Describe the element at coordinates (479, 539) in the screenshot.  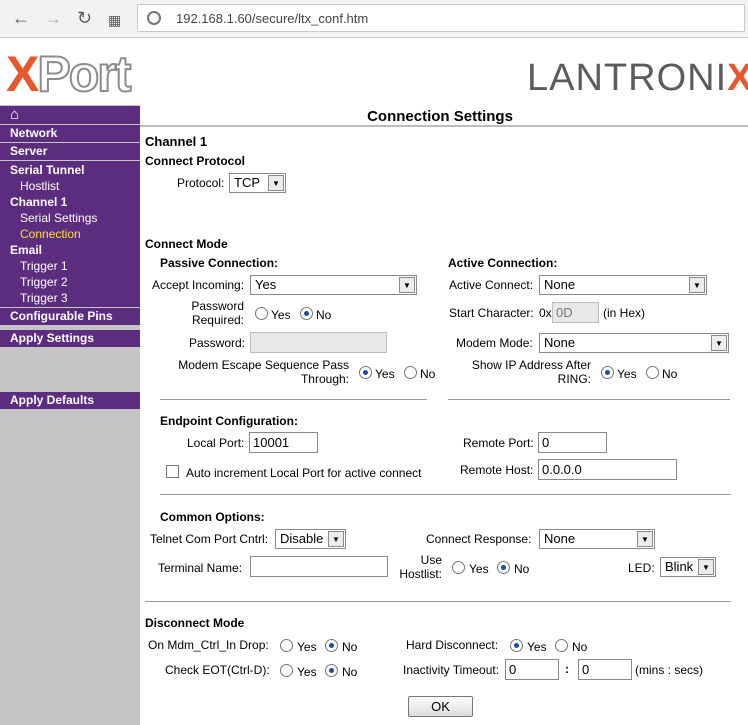
I see `connect-response-label: Connect Response:` at that location.